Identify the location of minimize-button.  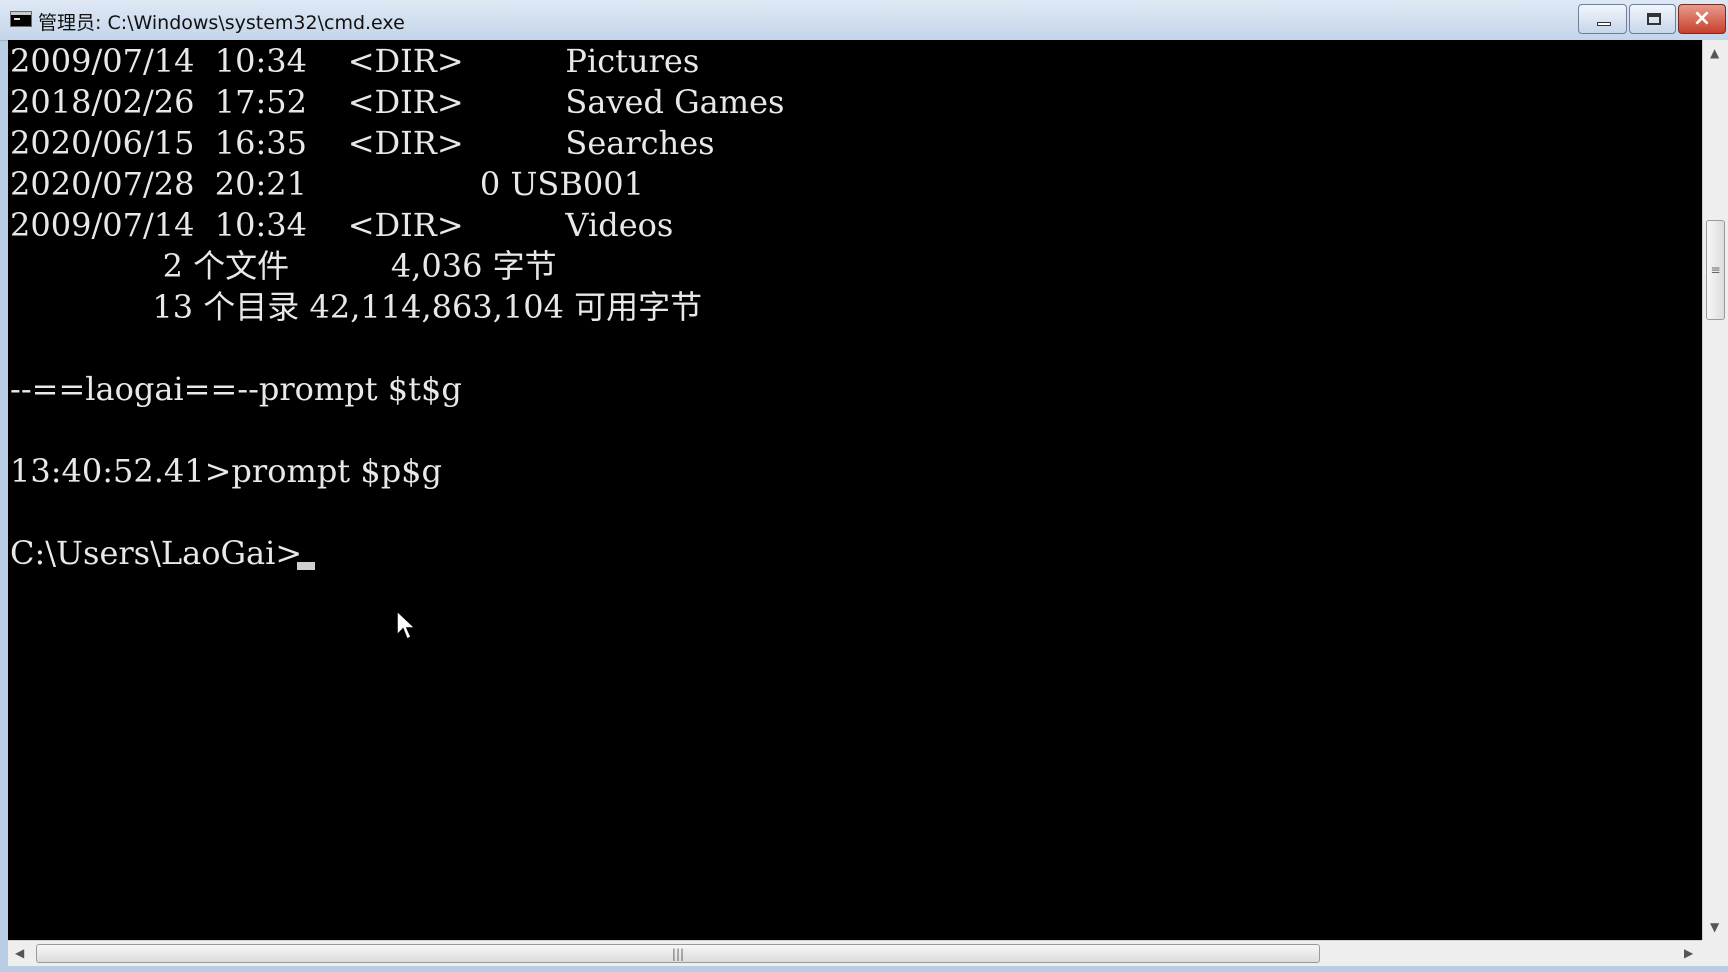
(1602, 19).